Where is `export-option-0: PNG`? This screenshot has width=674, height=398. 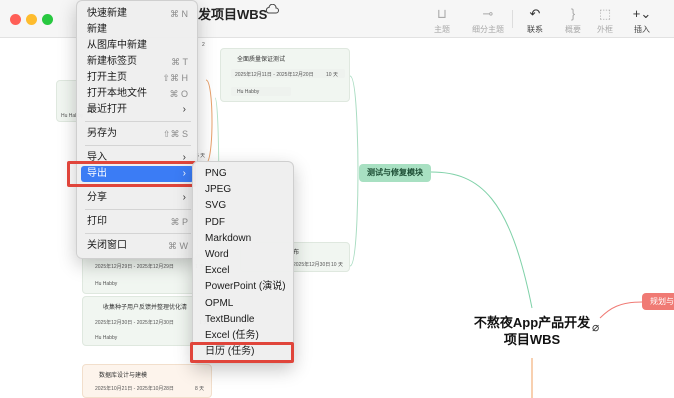
export-option-0: PNG is located at coordinates (244, 174).